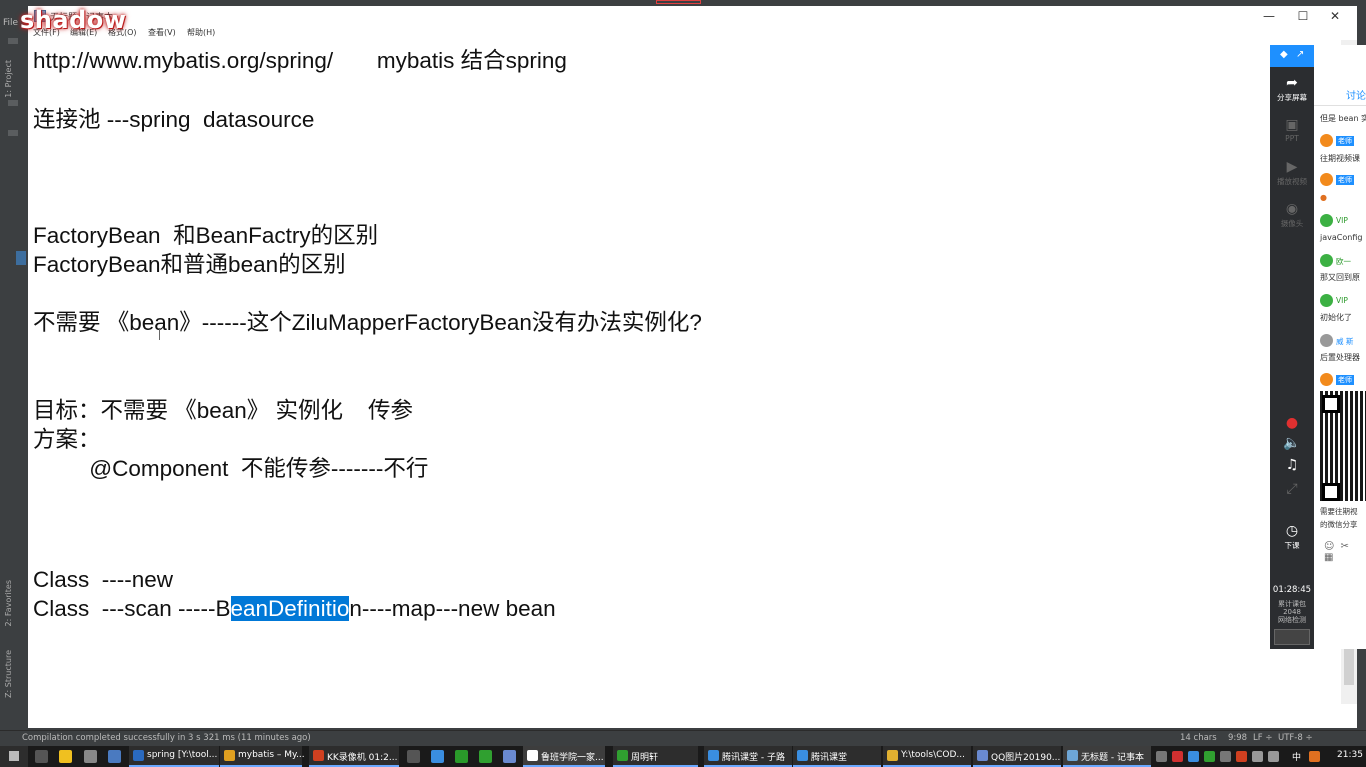 This screenshot has width=1366, height=767. I want to click on browser-icon, so click(532, 755).